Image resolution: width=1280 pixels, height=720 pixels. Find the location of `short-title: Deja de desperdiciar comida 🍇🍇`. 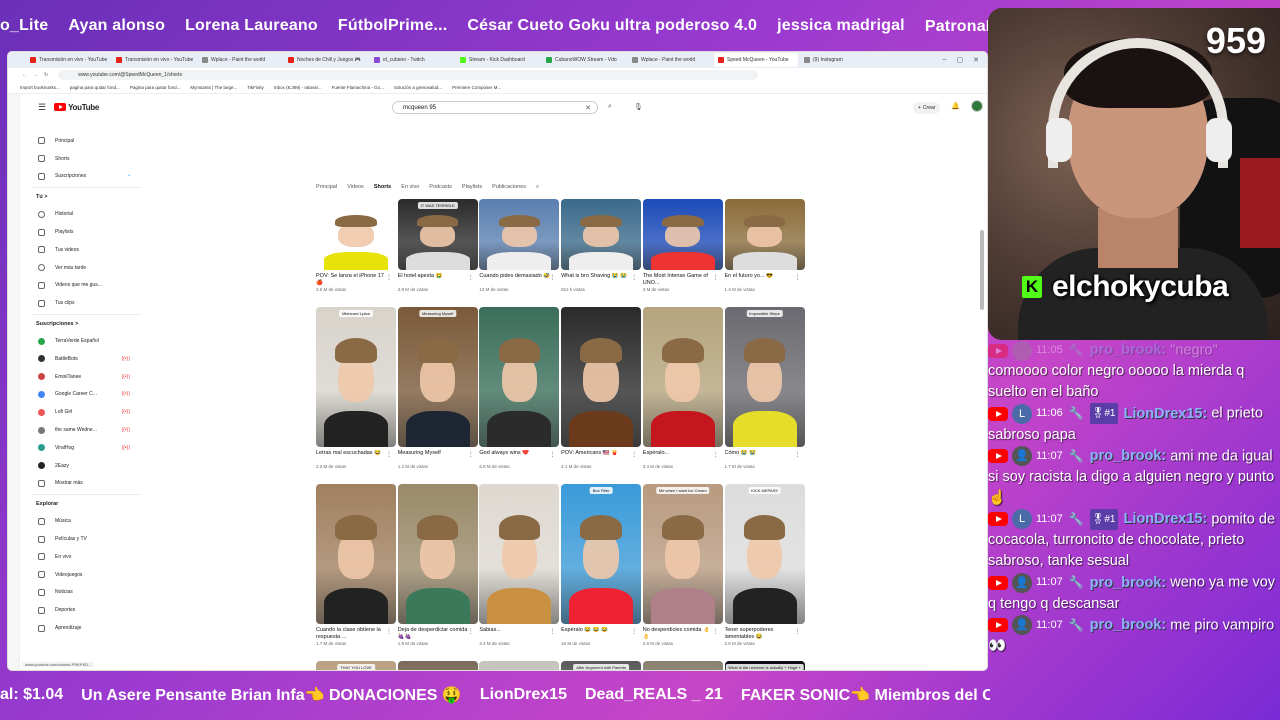

short-title: Deja de desperdiciar comida 🍇🍇 is located at coordinates (438, 634).